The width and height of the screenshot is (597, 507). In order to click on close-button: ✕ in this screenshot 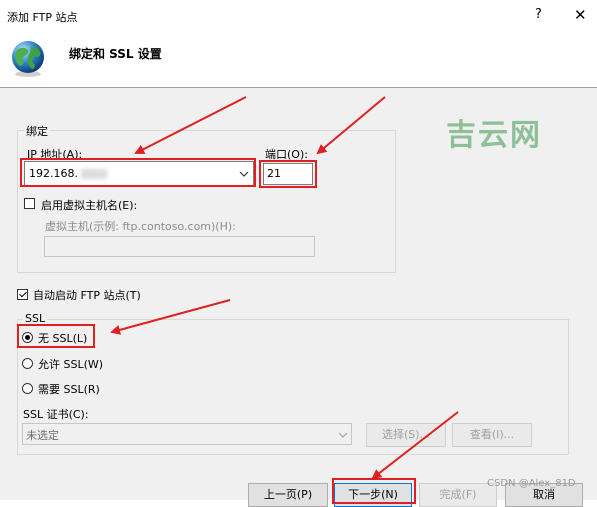, I will do `click(580, 15)`.